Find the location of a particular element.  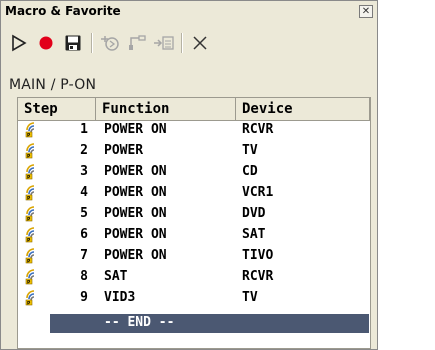

step-number: 6 is located at coordinates (84, 234).